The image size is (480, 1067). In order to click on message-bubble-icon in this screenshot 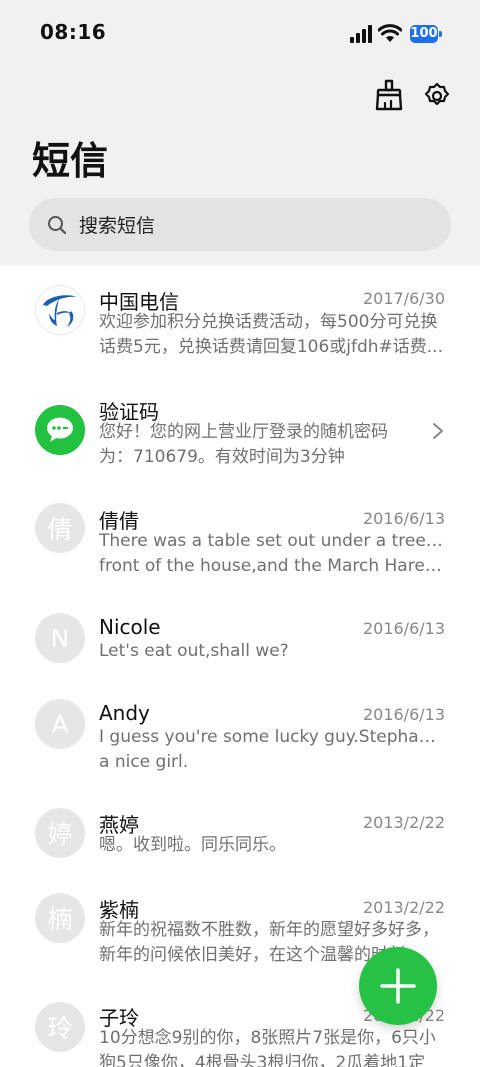, I will do `click(60, 429)`.